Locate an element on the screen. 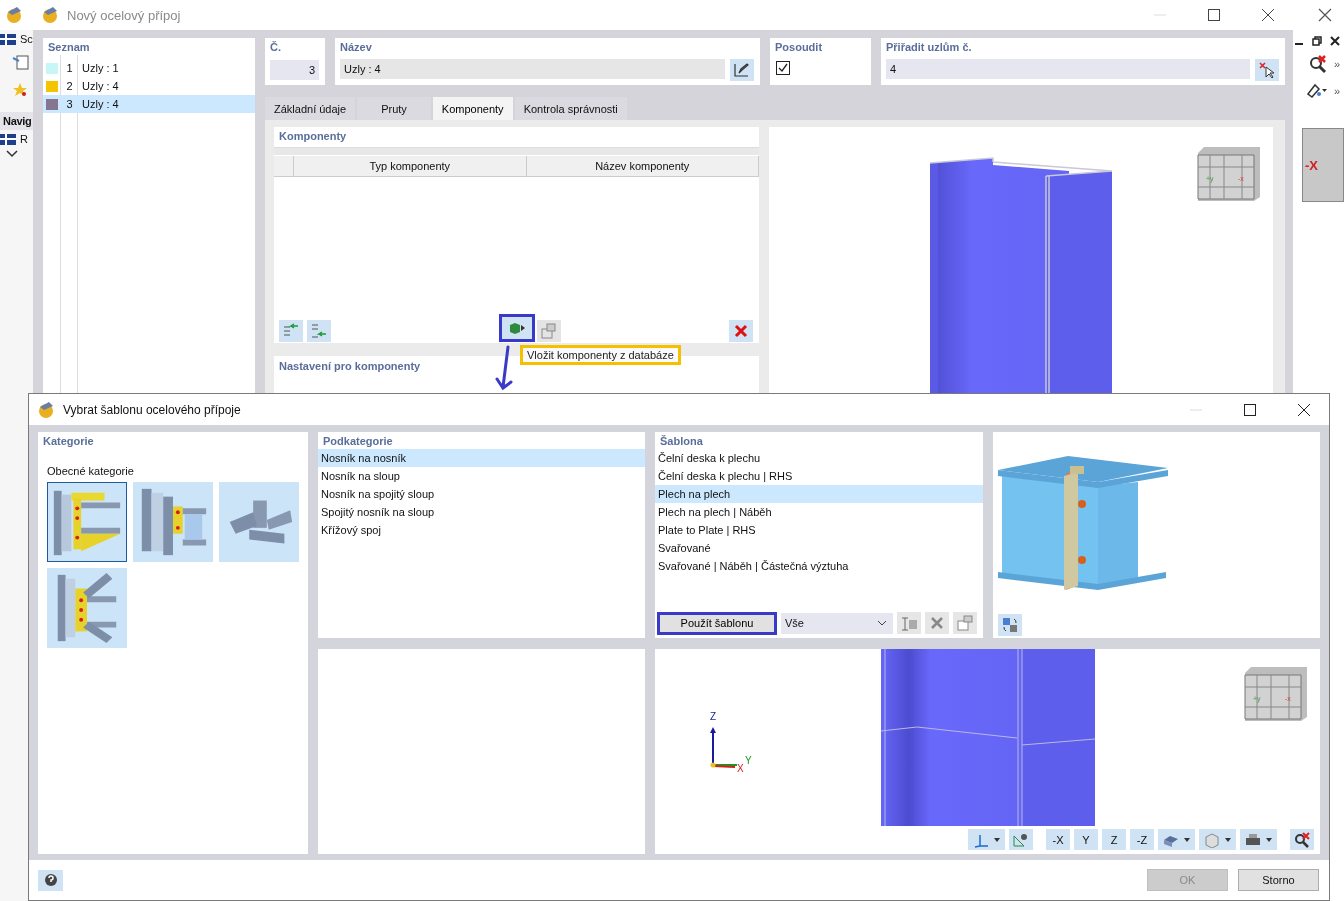 The height and width of the screenshot is (901, 1344). nodes-field: 4 is located at coordinates (1068, 69).